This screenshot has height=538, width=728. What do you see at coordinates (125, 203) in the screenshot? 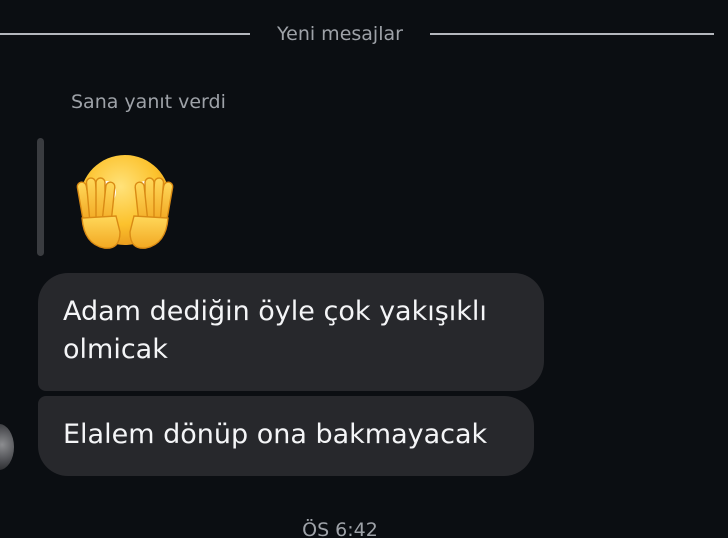
I see `face-covering-eyes-icon` at bounding box center [125, 203].